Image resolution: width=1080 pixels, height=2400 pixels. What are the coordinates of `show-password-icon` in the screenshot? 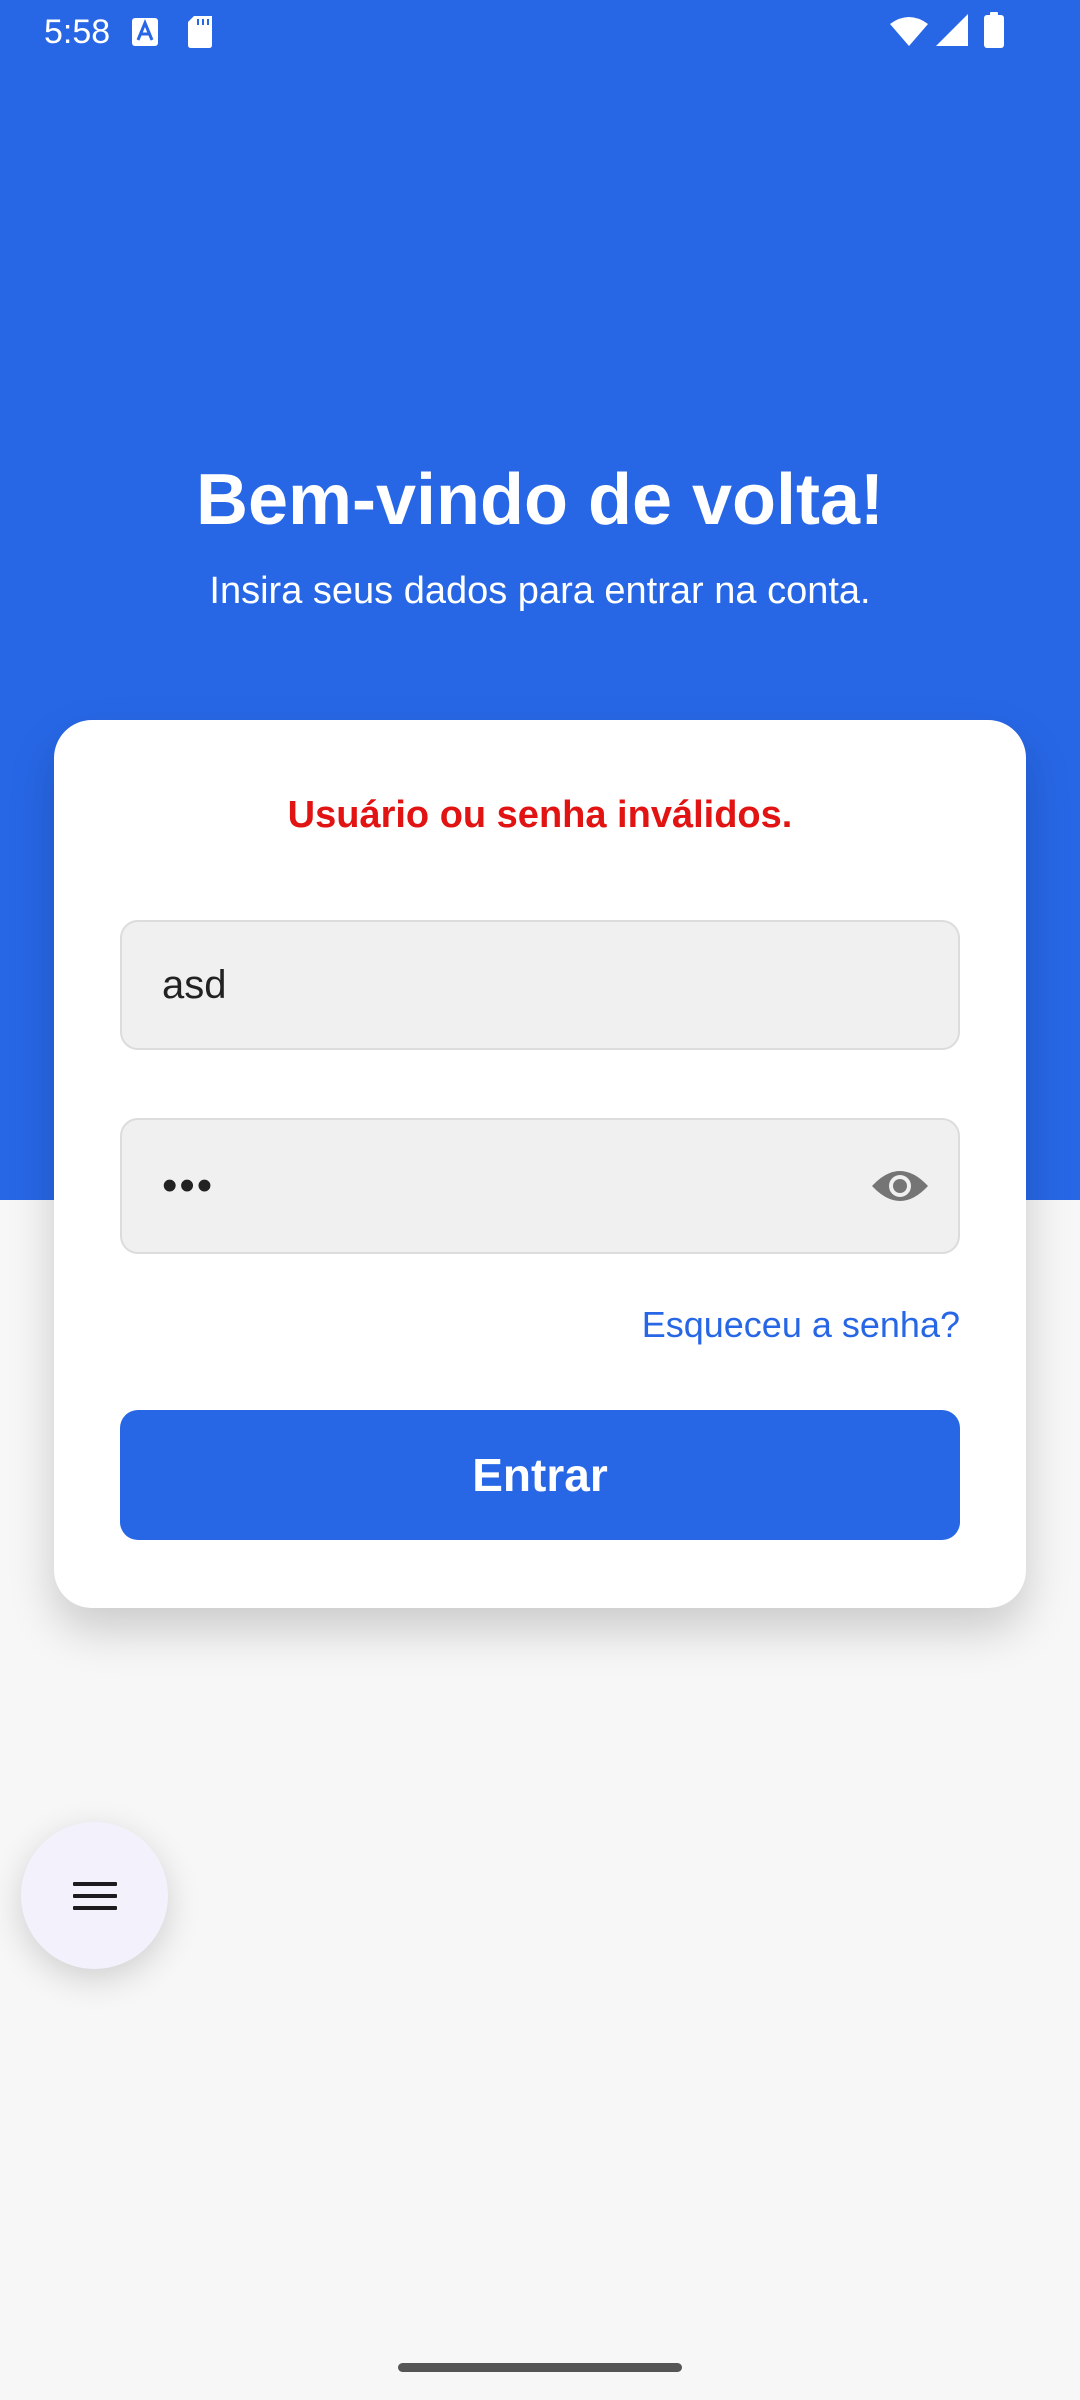 It's located at (900, 1186).